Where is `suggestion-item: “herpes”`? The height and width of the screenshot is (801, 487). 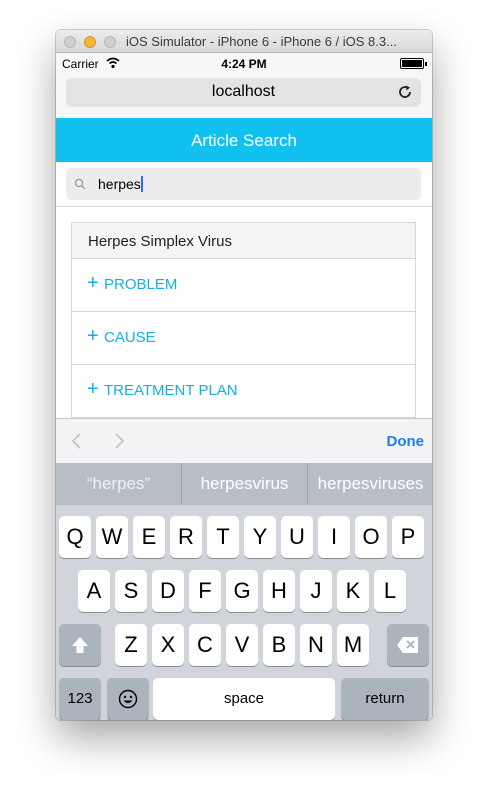
suggestion-item: “herpes” is located at coordinates (118, 484).